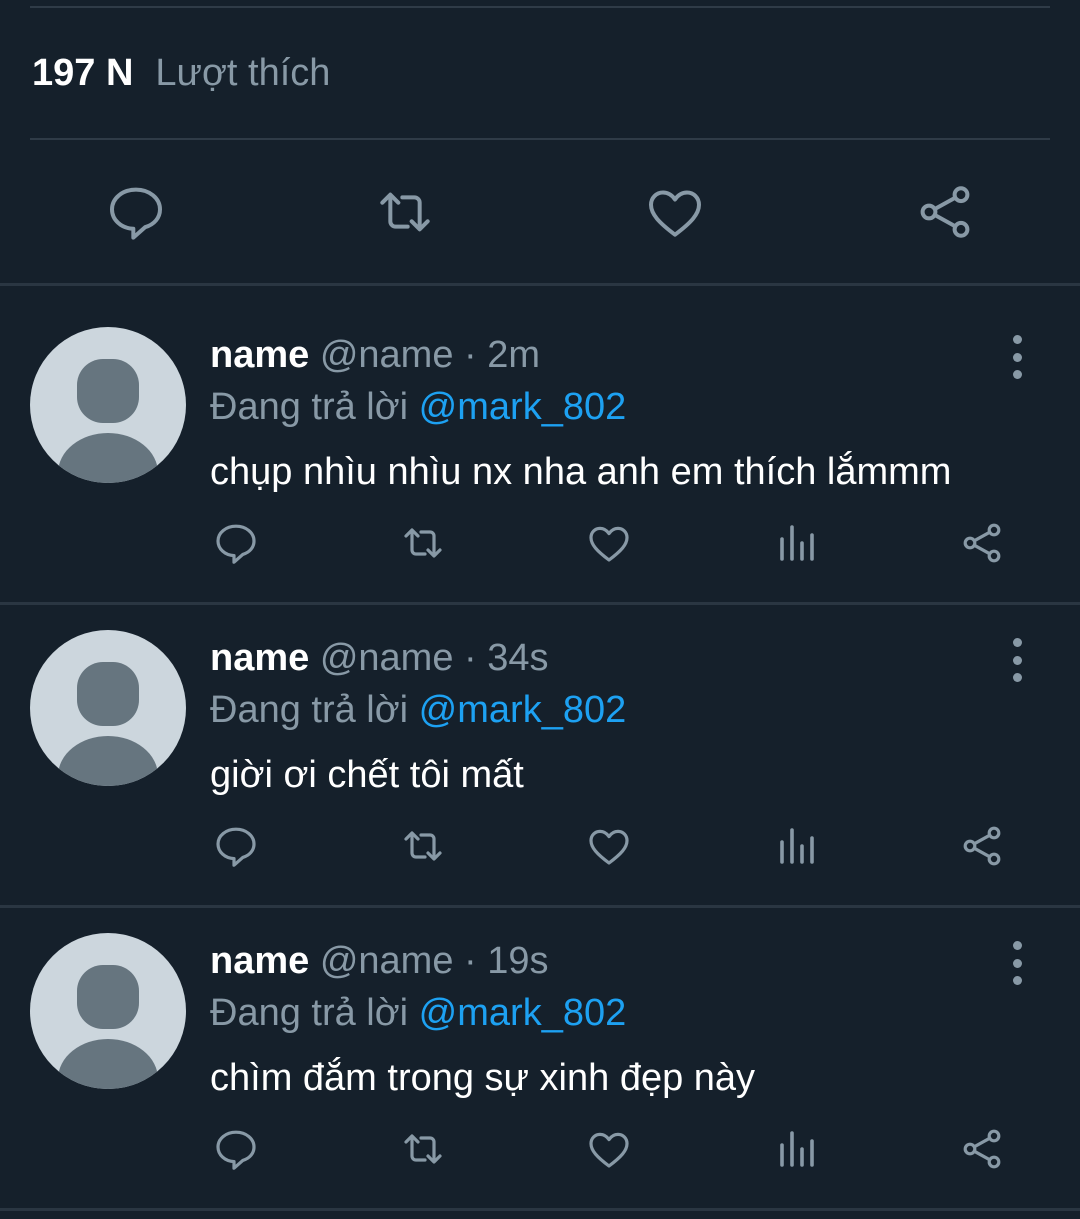 Image resolution: width=1080 pixels, height=1219 pixels. What do you see at coordinates (517, 961) in the screenshot?
I see `timestamp: 19s` at bounding box center [517, 961].